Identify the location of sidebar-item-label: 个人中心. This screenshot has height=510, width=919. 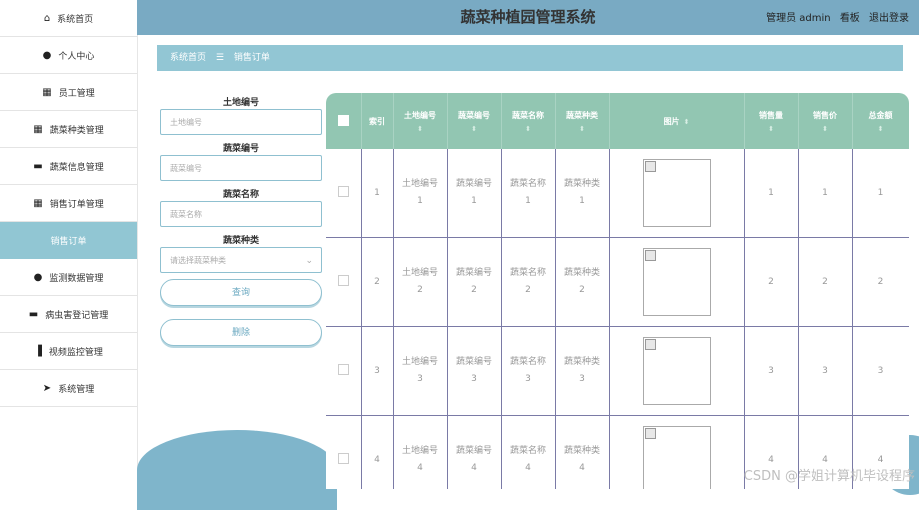
(76, 56).